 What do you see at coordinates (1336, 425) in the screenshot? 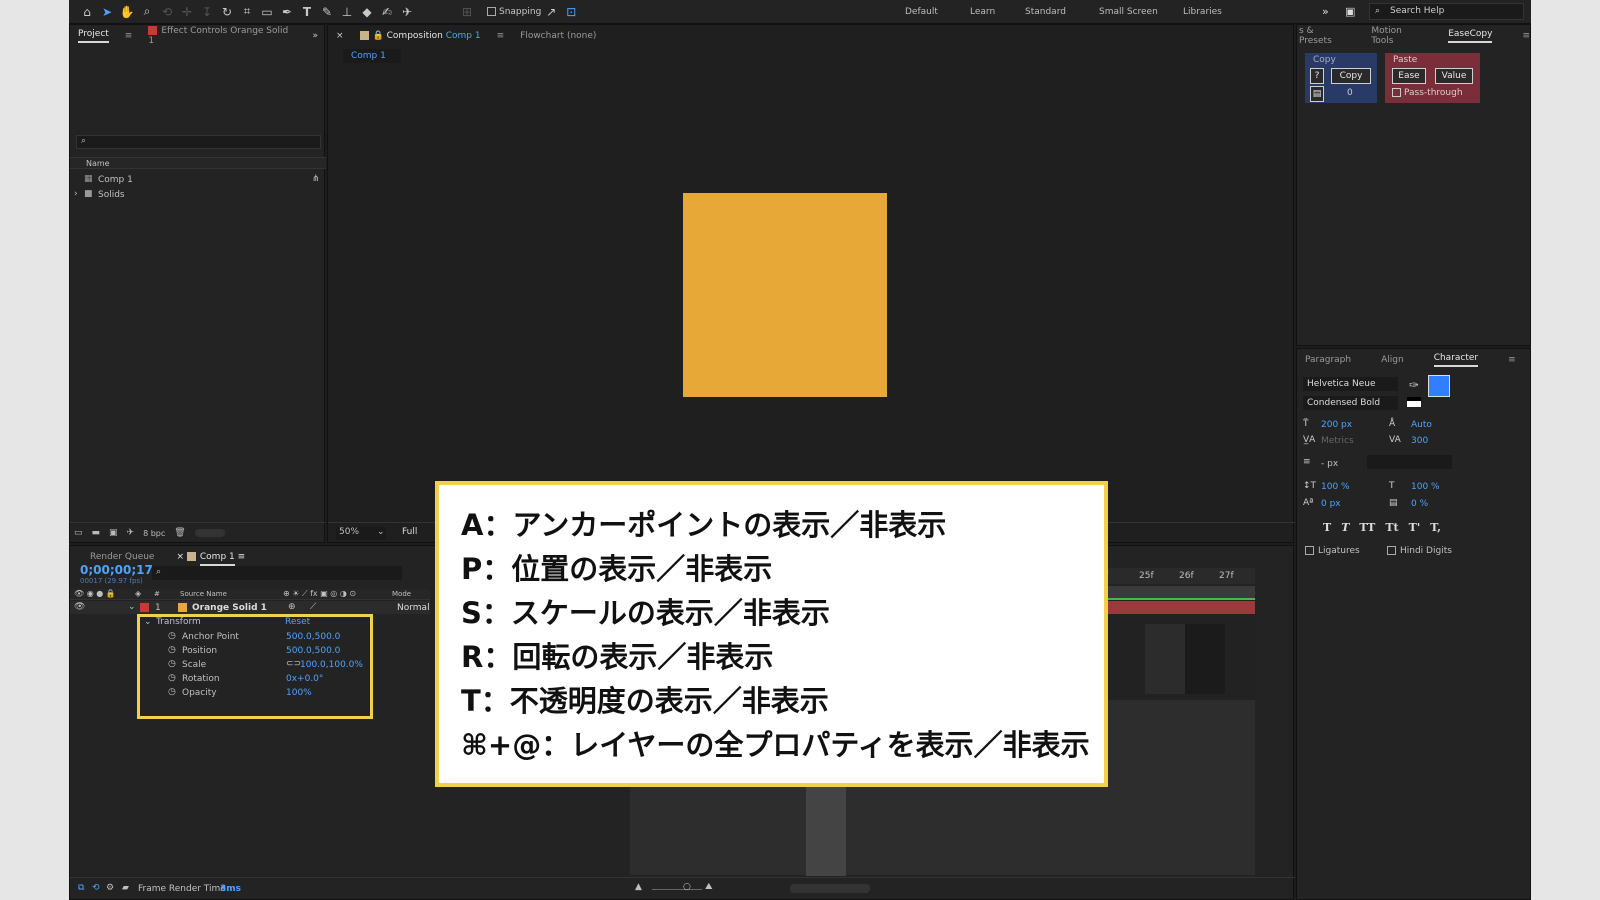
I see `font-size-value: 200 px` at bounding box center [1336, 425].